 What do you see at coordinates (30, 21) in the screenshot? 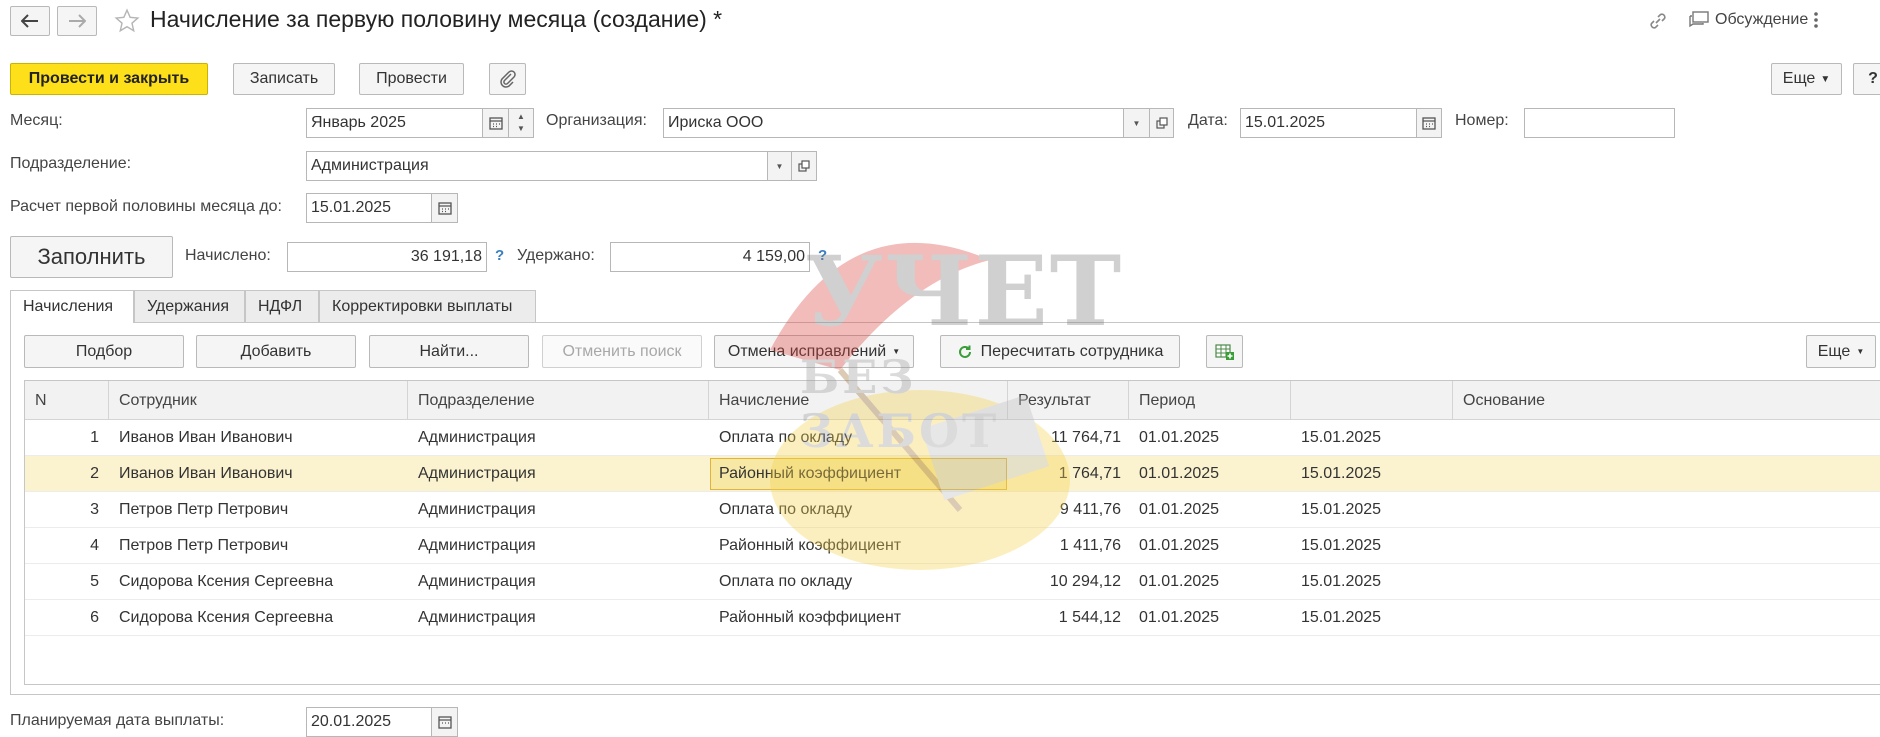
I see `back-button` at bounding box center [30, 21].